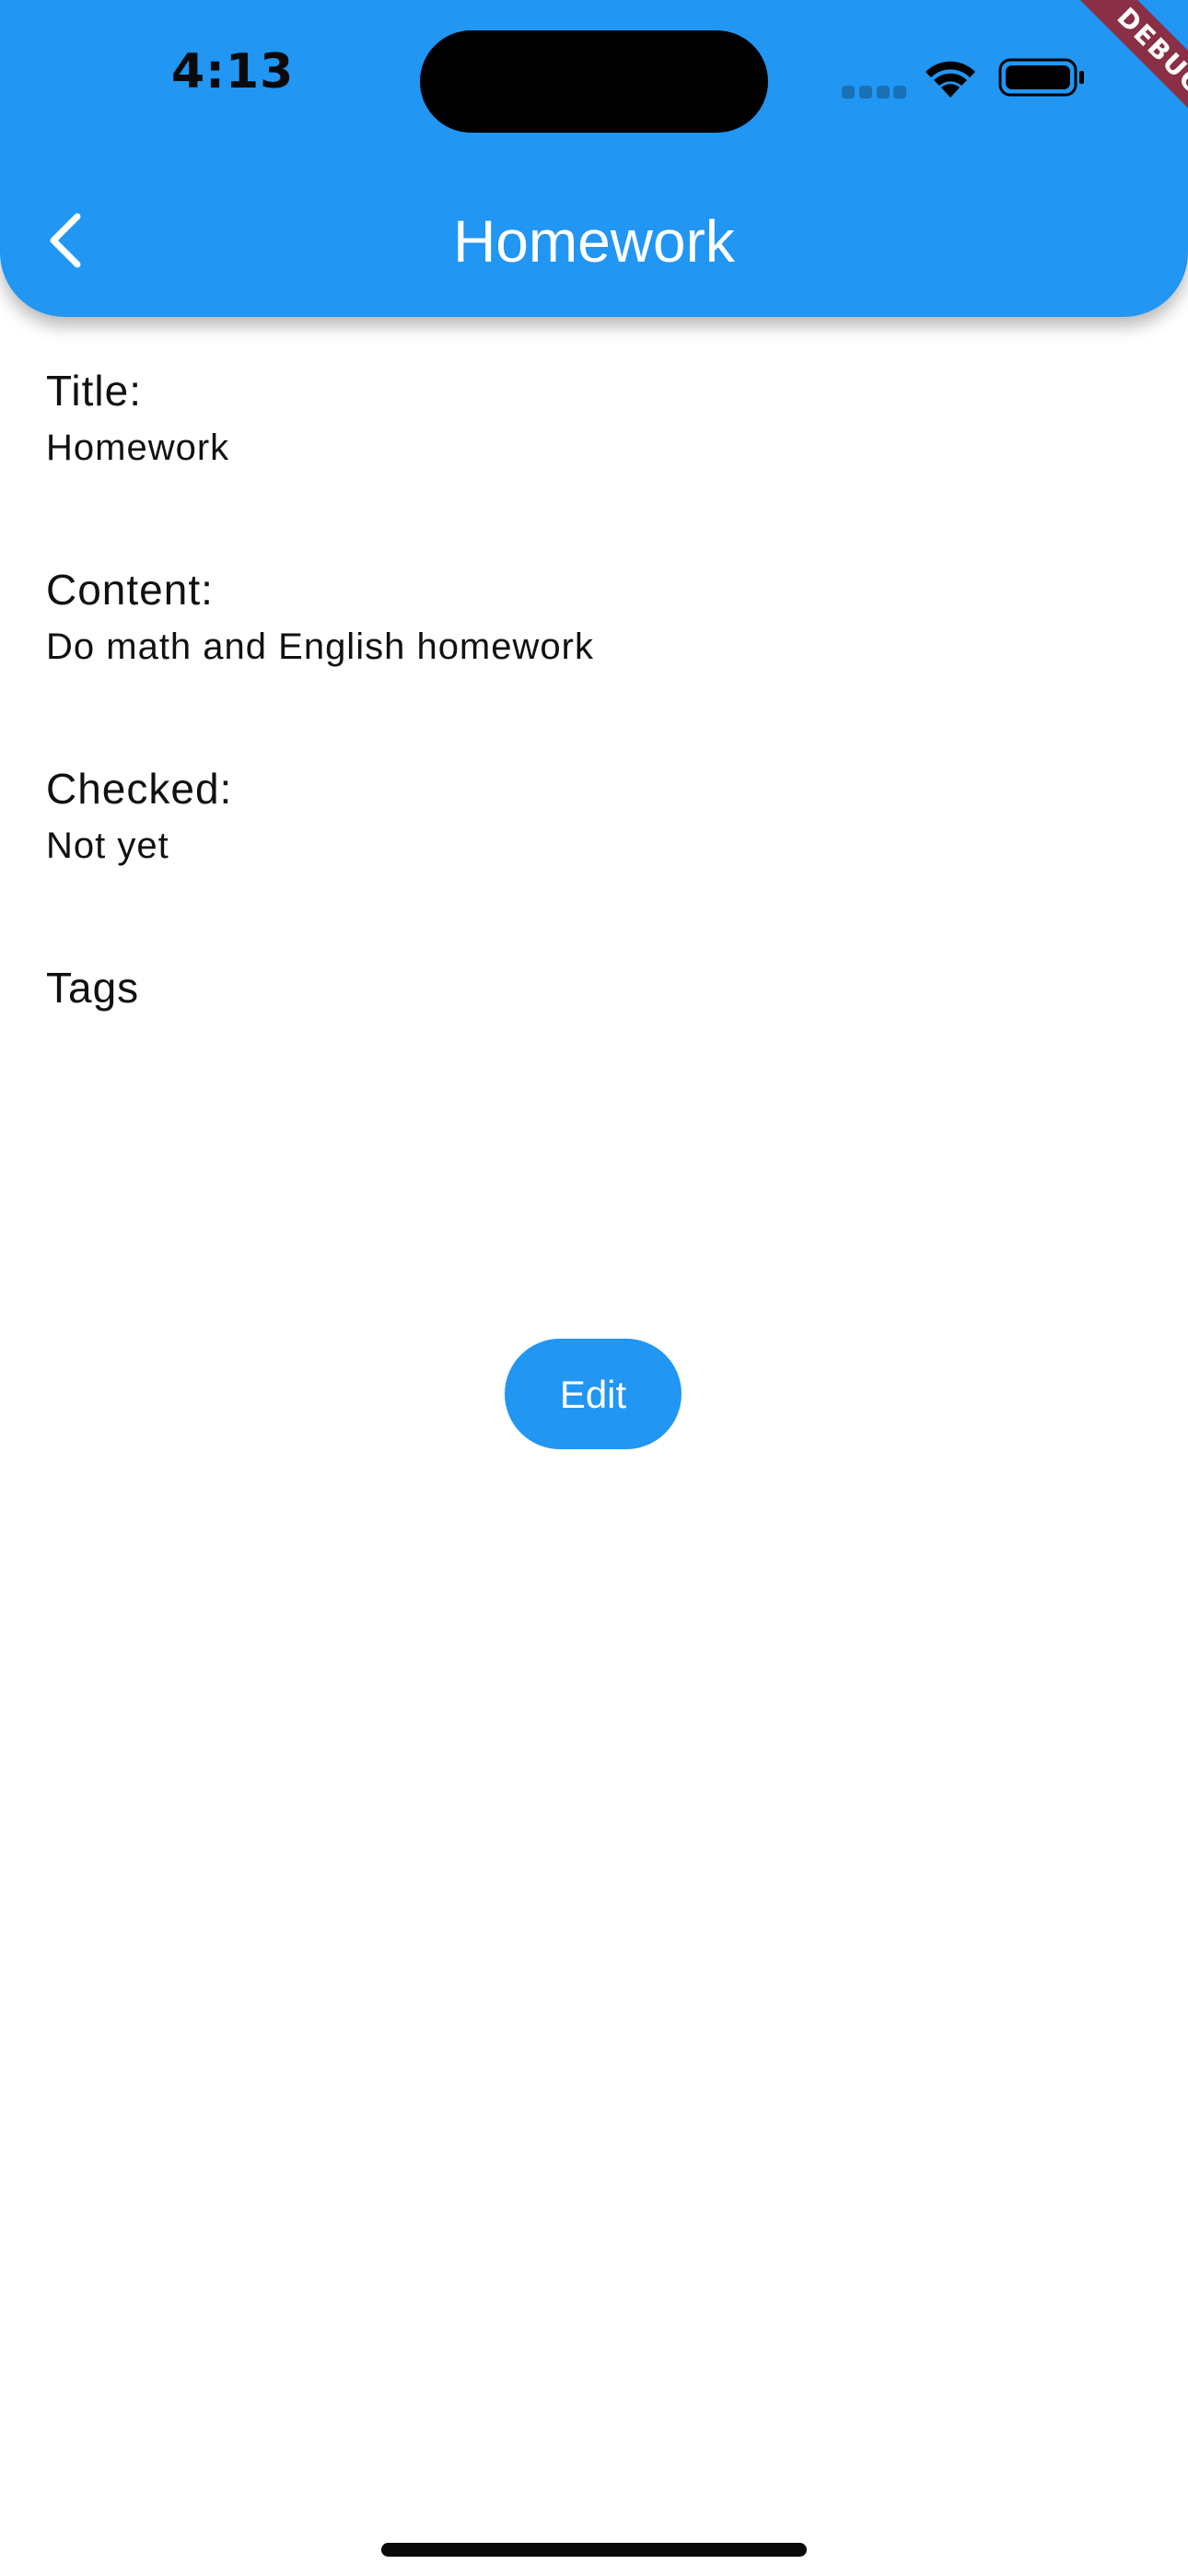 This screenshot has width=1188, height=2576. Describe the element at coordinates (594, 158) in the screenshot. I see `app-bar: 4:13 Homework` at that location.